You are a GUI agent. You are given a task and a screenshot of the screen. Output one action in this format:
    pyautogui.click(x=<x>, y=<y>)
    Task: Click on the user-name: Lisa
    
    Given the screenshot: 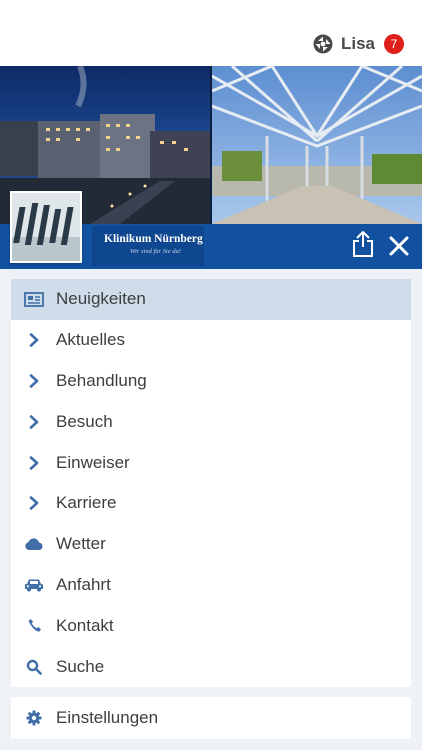 What is the action you would take?
    pyautogui.click(x=357, y=43)
    